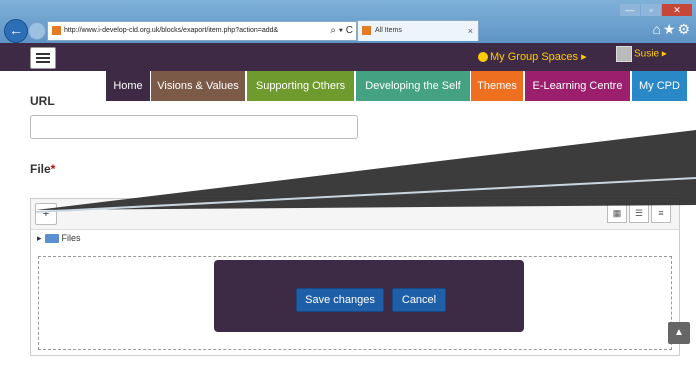  I want to click on files-path: ▸ Files, so click(59, 238).